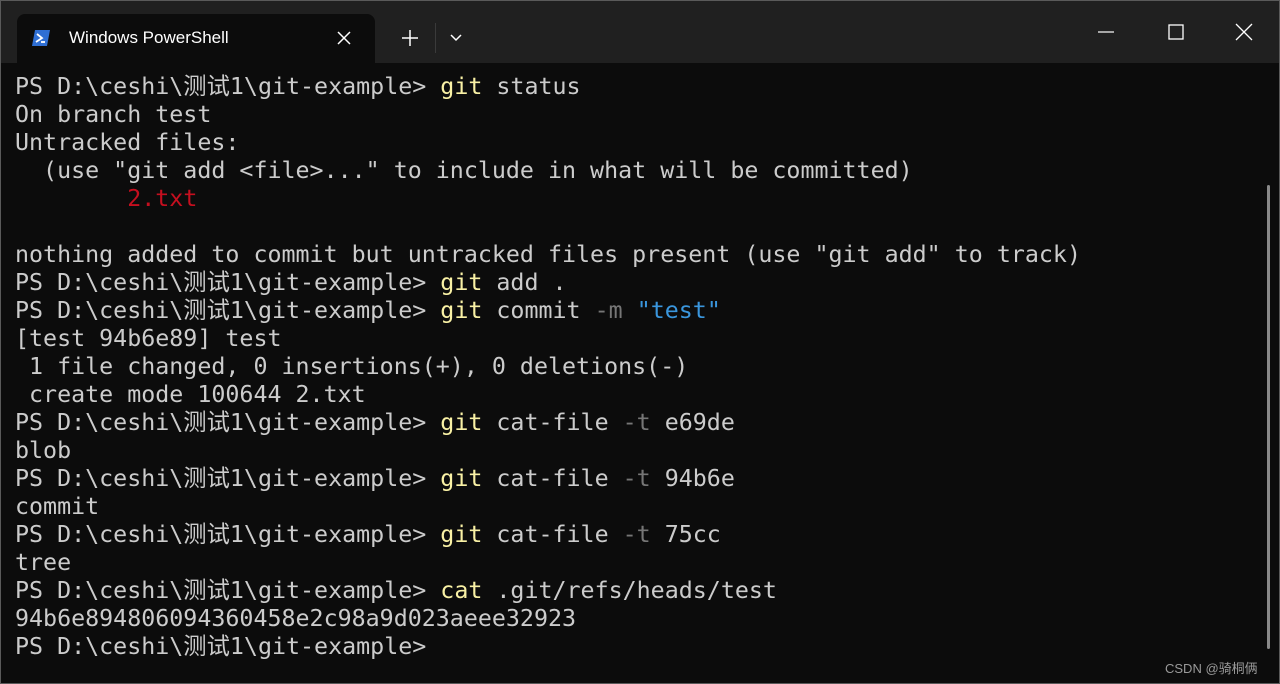 This screenshot has height=684, width=1280. Describe the element at coordinates (524, 282) in the screenshot. I see `console-text: add .` at that location.